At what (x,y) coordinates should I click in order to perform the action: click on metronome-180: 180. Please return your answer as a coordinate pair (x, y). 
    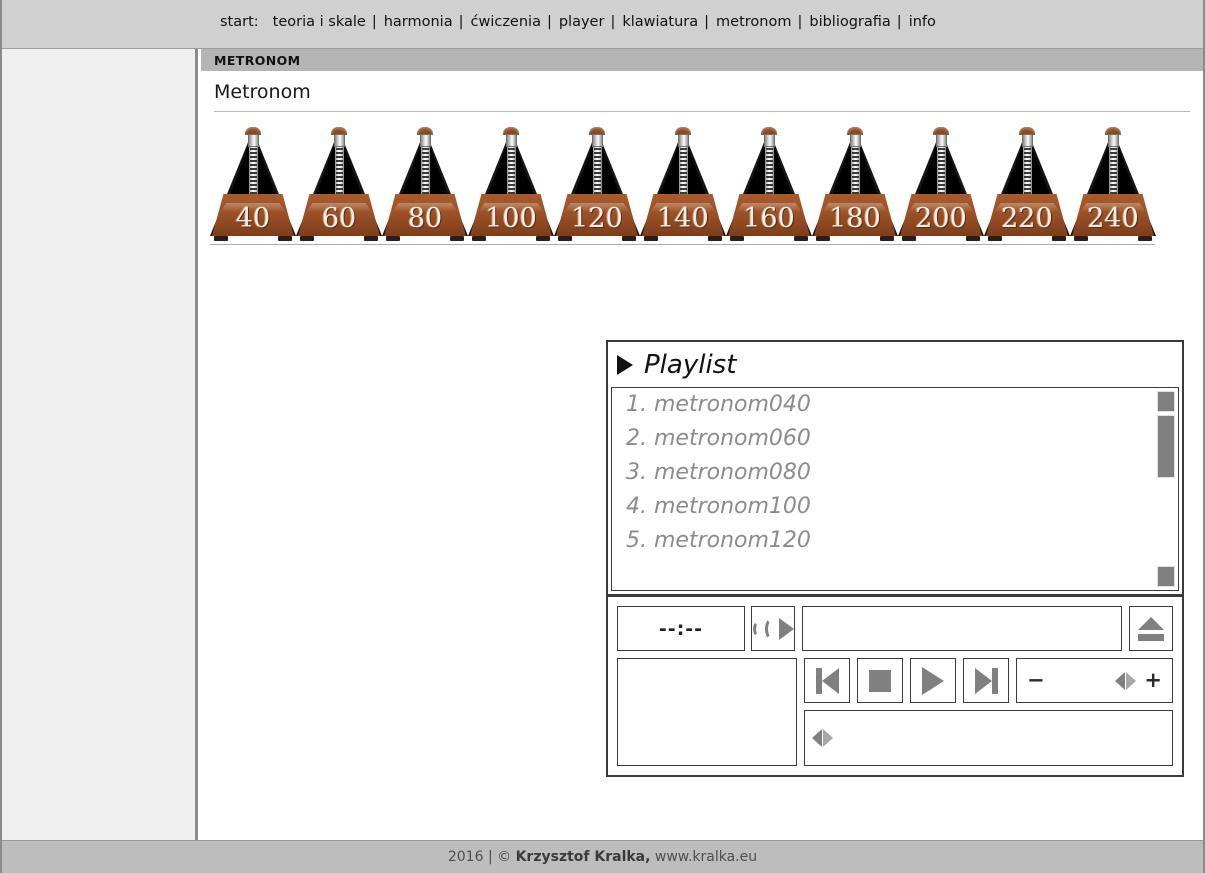
    Looking at the image, I should click on (855, 183).